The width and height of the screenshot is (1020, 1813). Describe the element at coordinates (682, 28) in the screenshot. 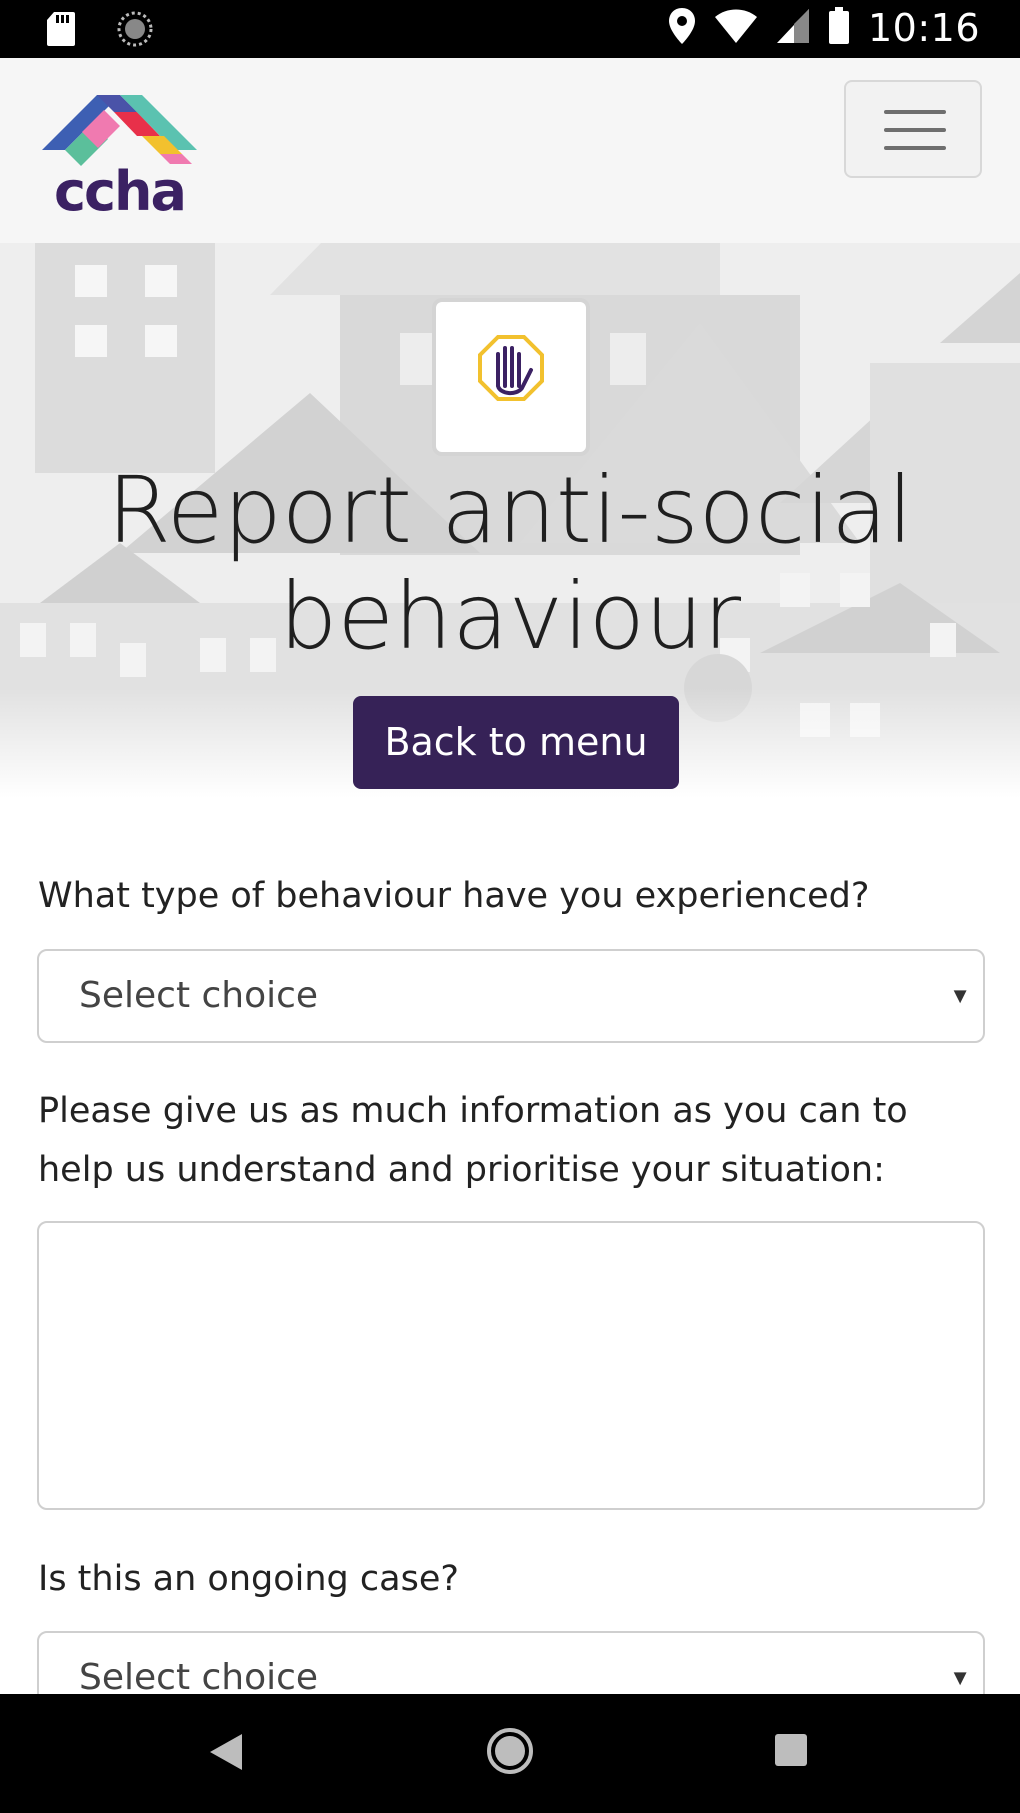

I see `location-icon` at that location.